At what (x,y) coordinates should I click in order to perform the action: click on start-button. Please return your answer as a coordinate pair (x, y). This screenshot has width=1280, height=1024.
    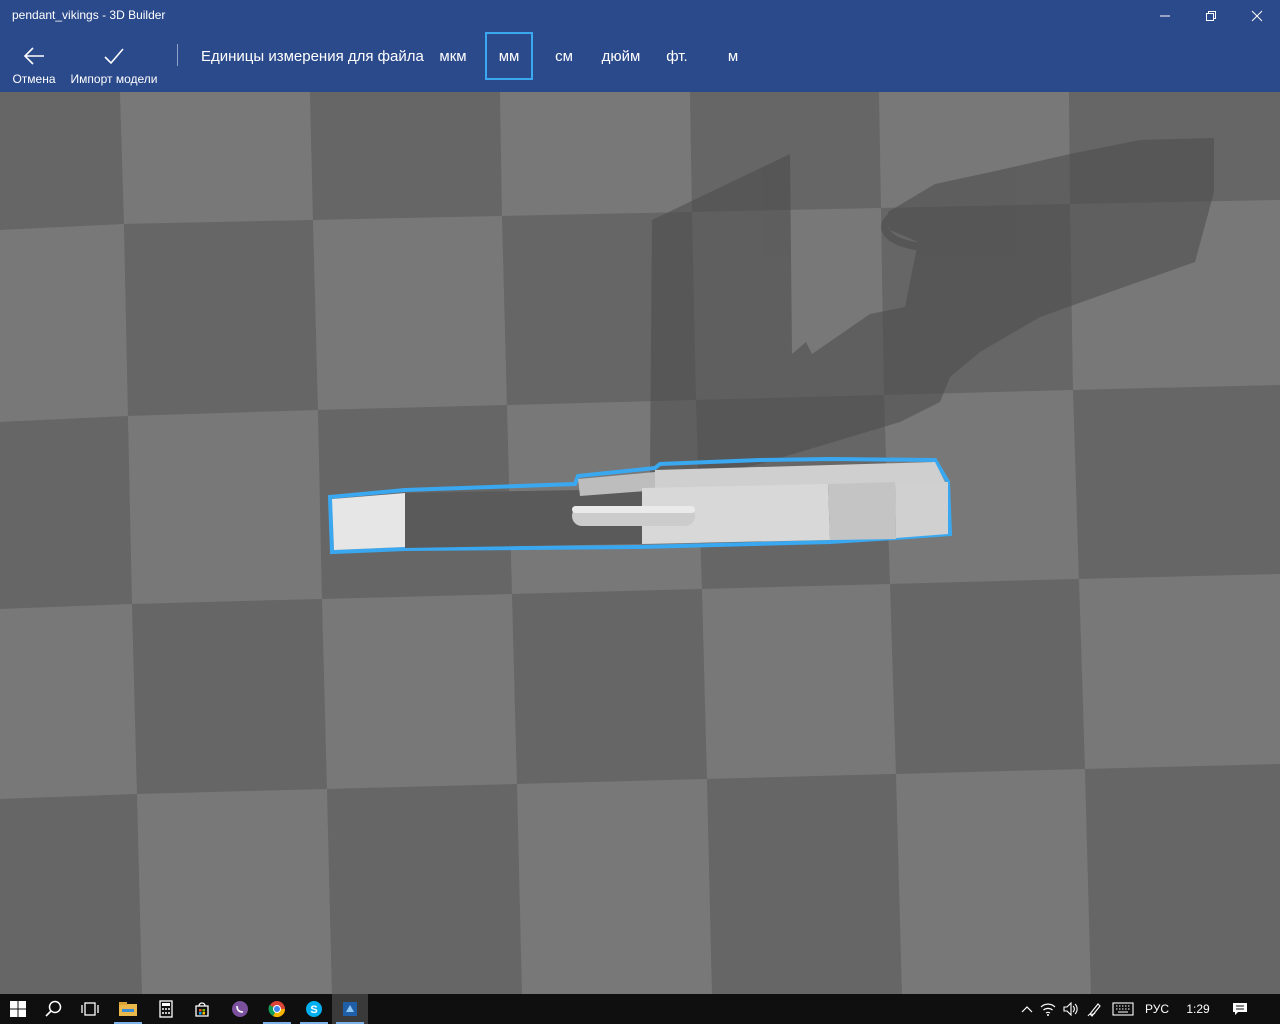
    Looking at the image, I should click on (18, 1009).